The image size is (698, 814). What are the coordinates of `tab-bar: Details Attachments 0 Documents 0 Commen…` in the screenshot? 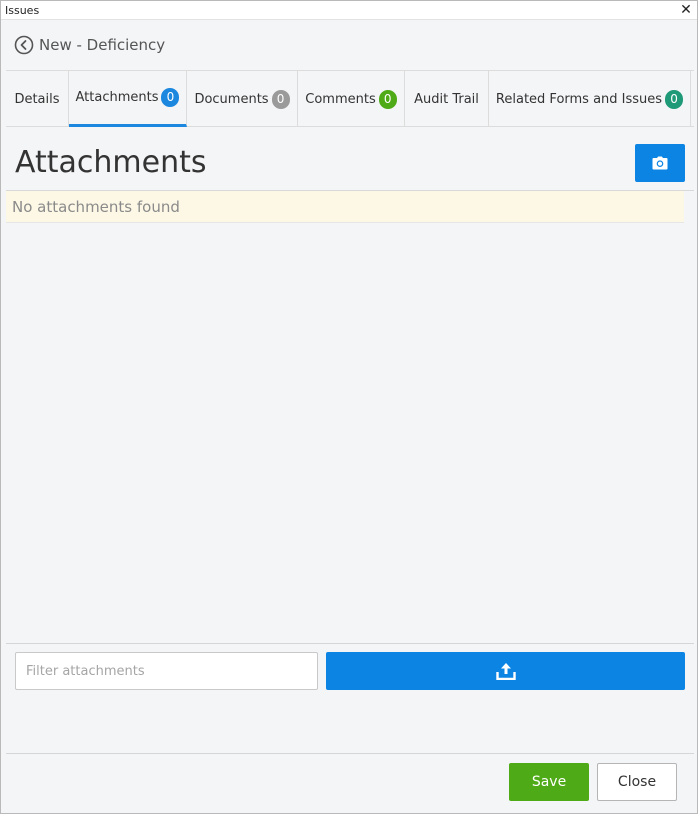 It's located at (350, 98).